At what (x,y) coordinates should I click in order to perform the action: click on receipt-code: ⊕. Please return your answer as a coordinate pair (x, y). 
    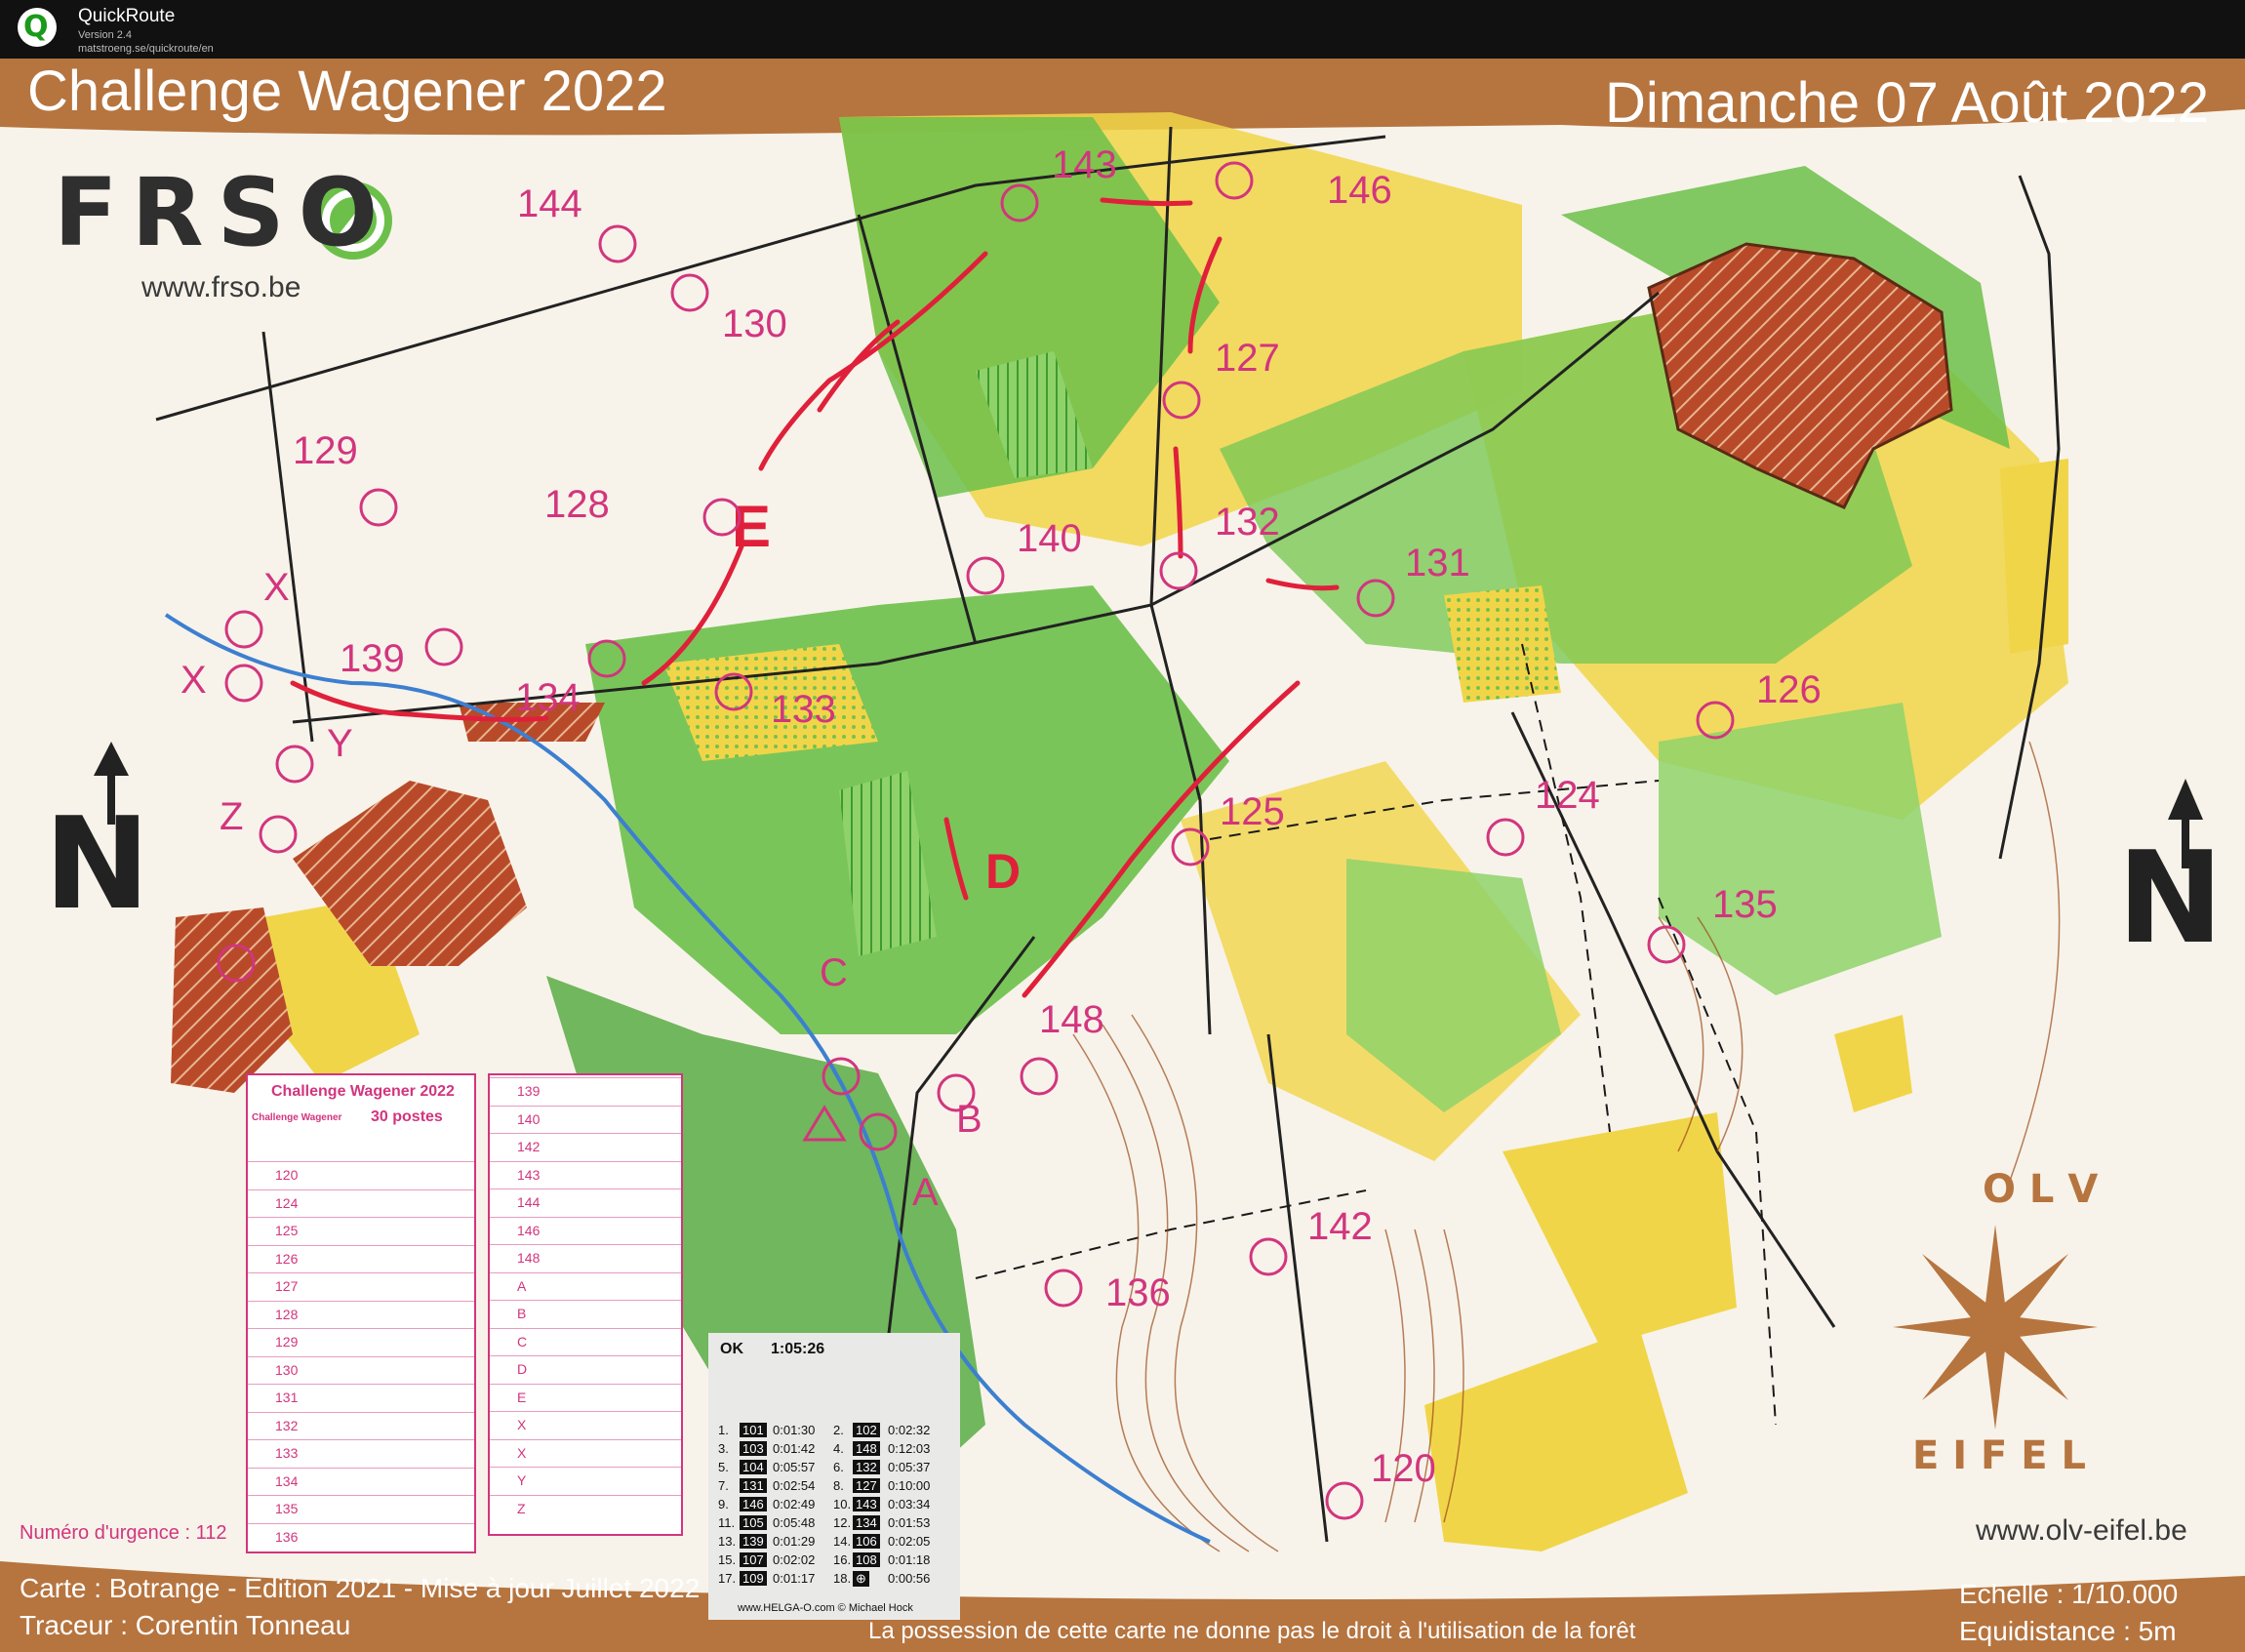
    Looking at the image, I should click on (861, 1579).